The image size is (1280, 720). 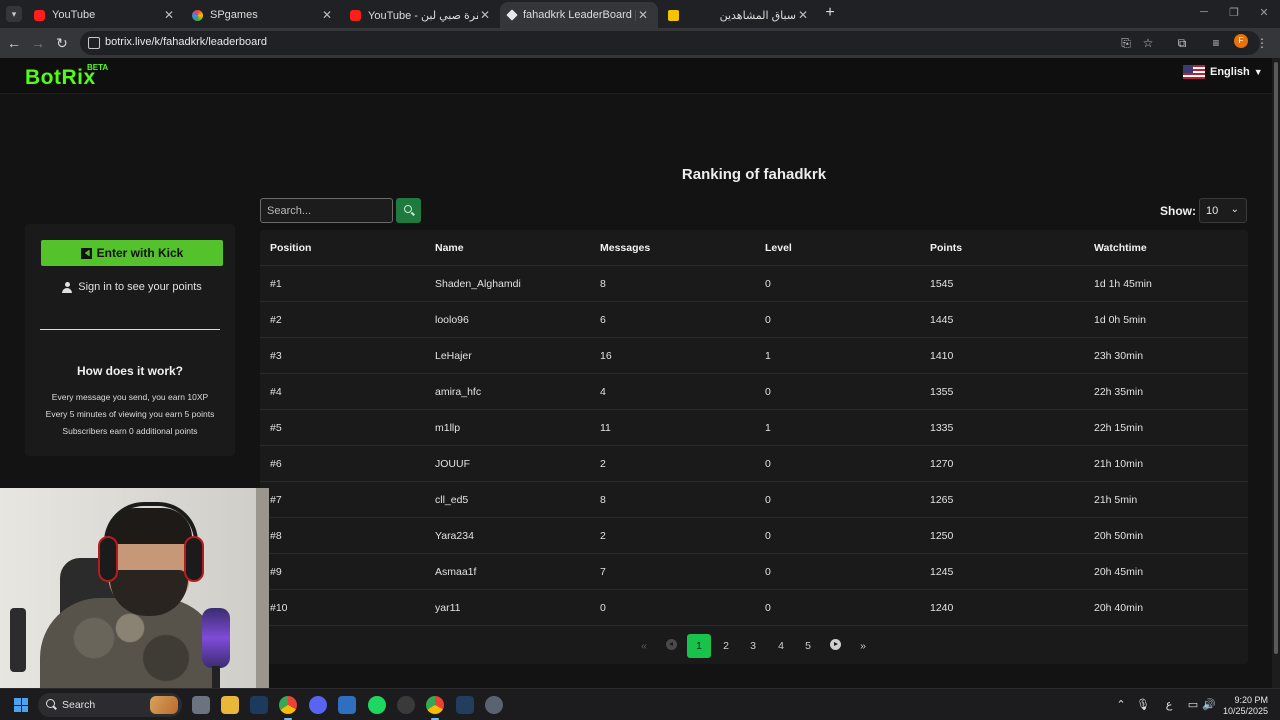 I want to click on steam-alt-icon, so click(x=465, y=705).